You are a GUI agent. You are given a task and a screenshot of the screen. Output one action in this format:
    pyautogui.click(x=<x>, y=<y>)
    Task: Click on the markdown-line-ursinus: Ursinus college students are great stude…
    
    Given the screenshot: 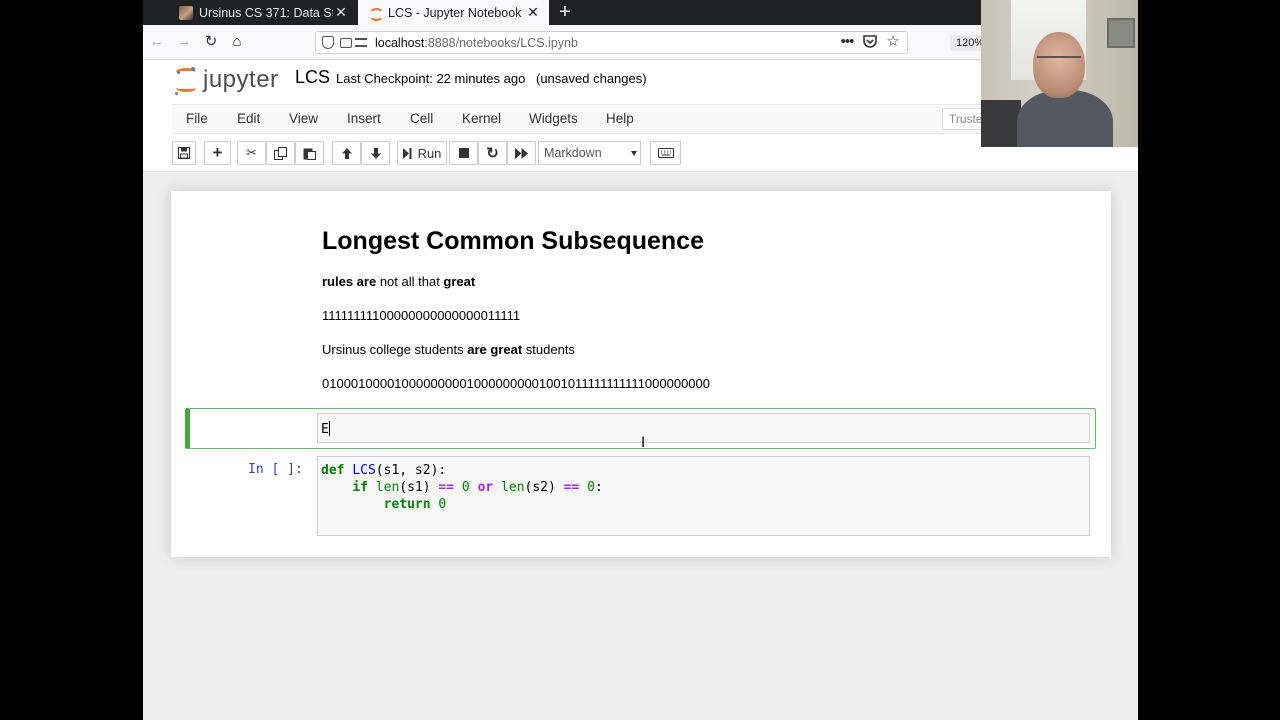 What is the action you would take?
    pyautogui.click(x=448, y=349)
    